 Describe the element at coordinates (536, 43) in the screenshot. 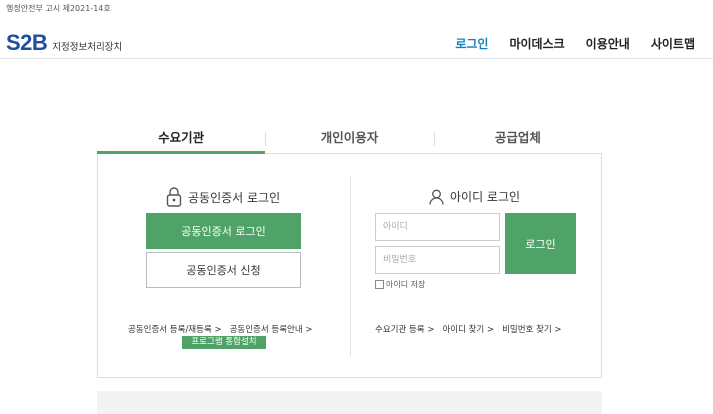

I see `nav-mydesk: 마이데스크` at that location.